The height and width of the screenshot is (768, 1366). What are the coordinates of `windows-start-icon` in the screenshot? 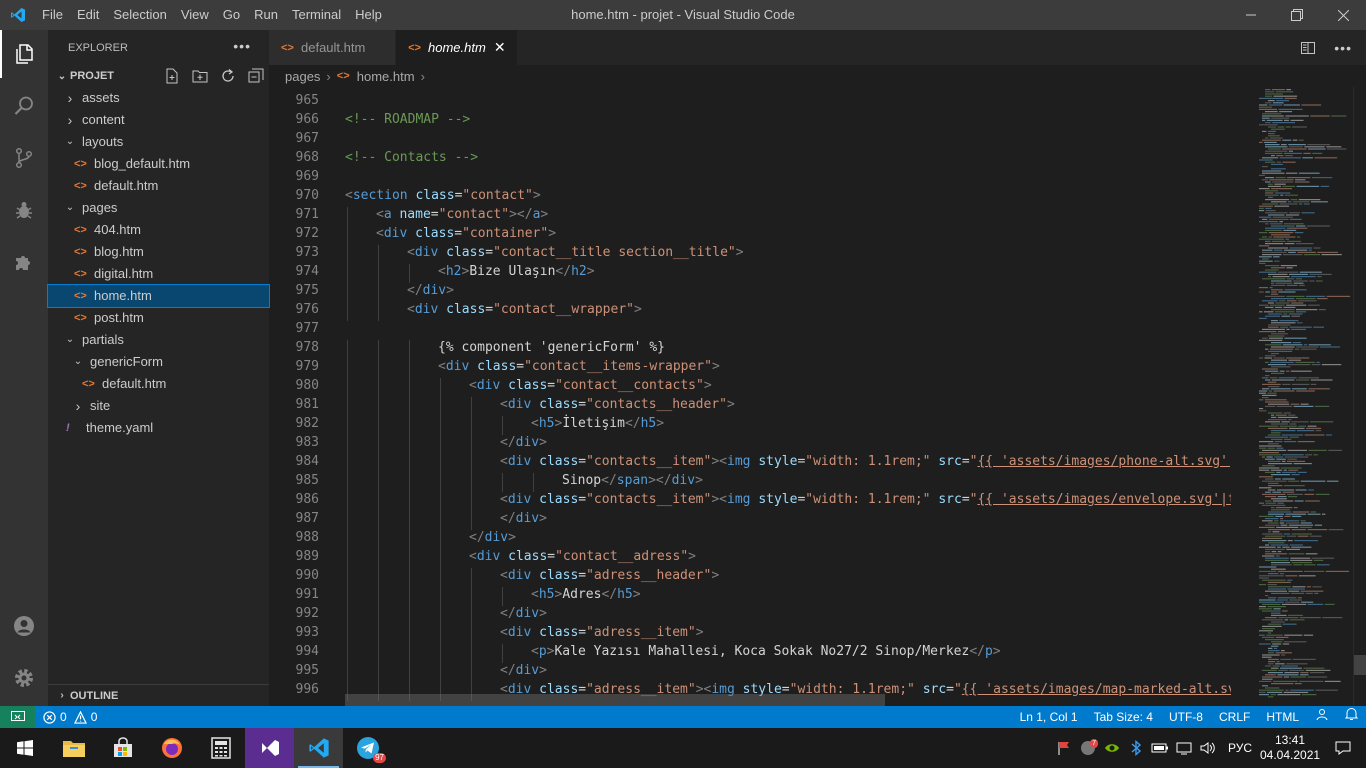 It's located at (24, 748).